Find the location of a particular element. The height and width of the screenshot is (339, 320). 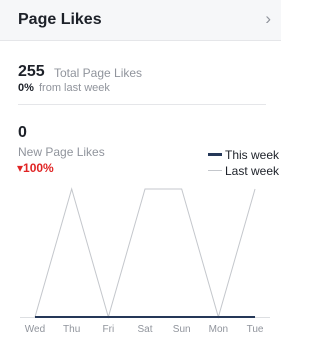

x-tick-label: Sat is located at coordinates (145, 329).